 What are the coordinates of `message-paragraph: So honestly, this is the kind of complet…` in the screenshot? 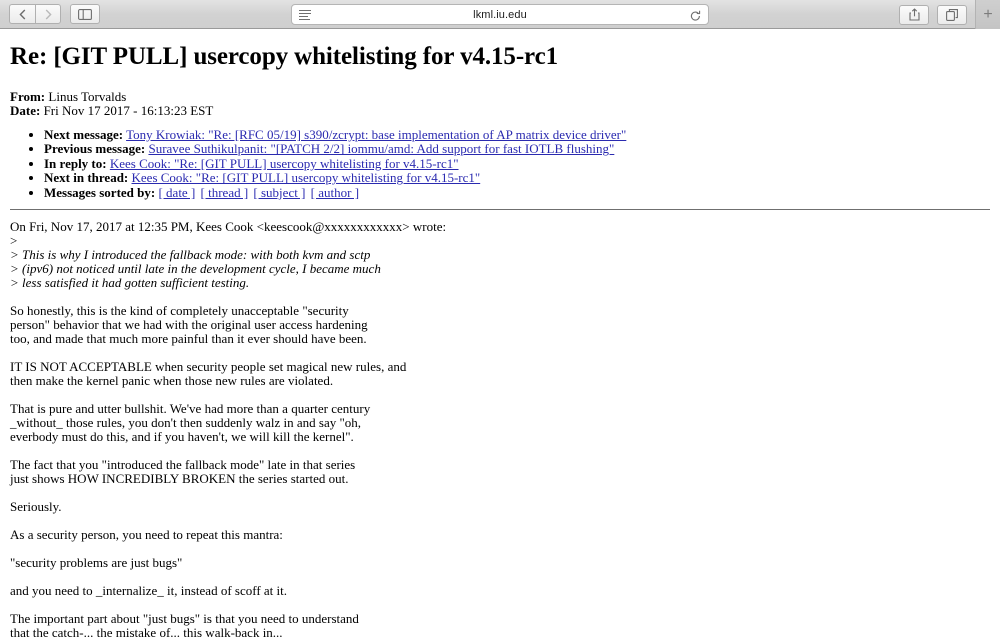 It's located at (189, 324).